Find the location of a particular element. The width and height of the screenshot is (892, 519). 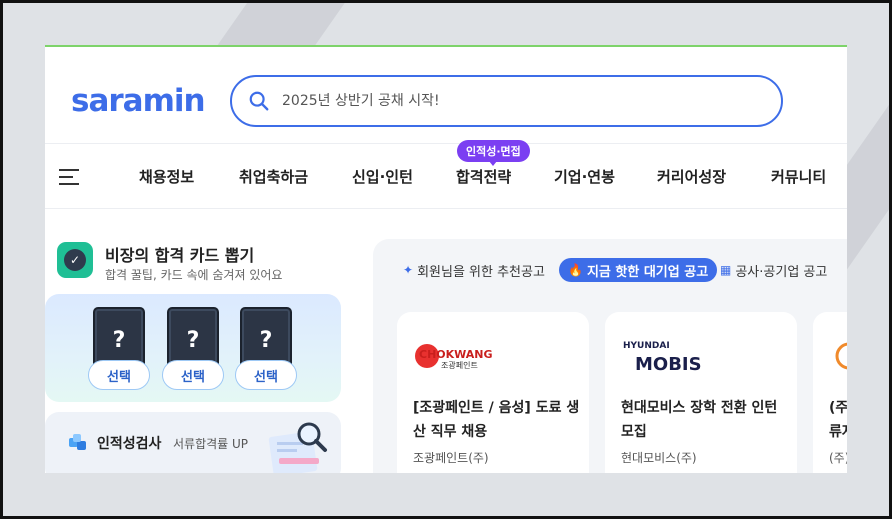

nav-item-community: 커뮤니티 is located at coordinates (798, 176).